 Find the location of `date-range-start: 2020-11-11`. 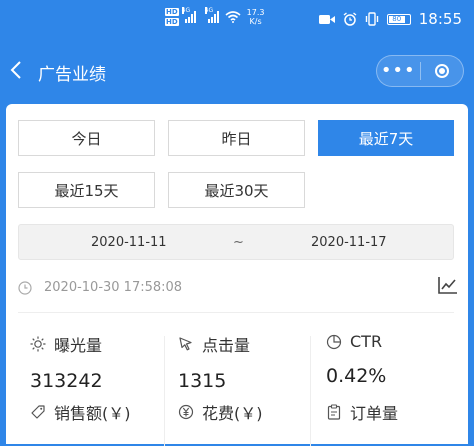

date-range-start: 2020-11-11 is located at coordinates (129, 242).